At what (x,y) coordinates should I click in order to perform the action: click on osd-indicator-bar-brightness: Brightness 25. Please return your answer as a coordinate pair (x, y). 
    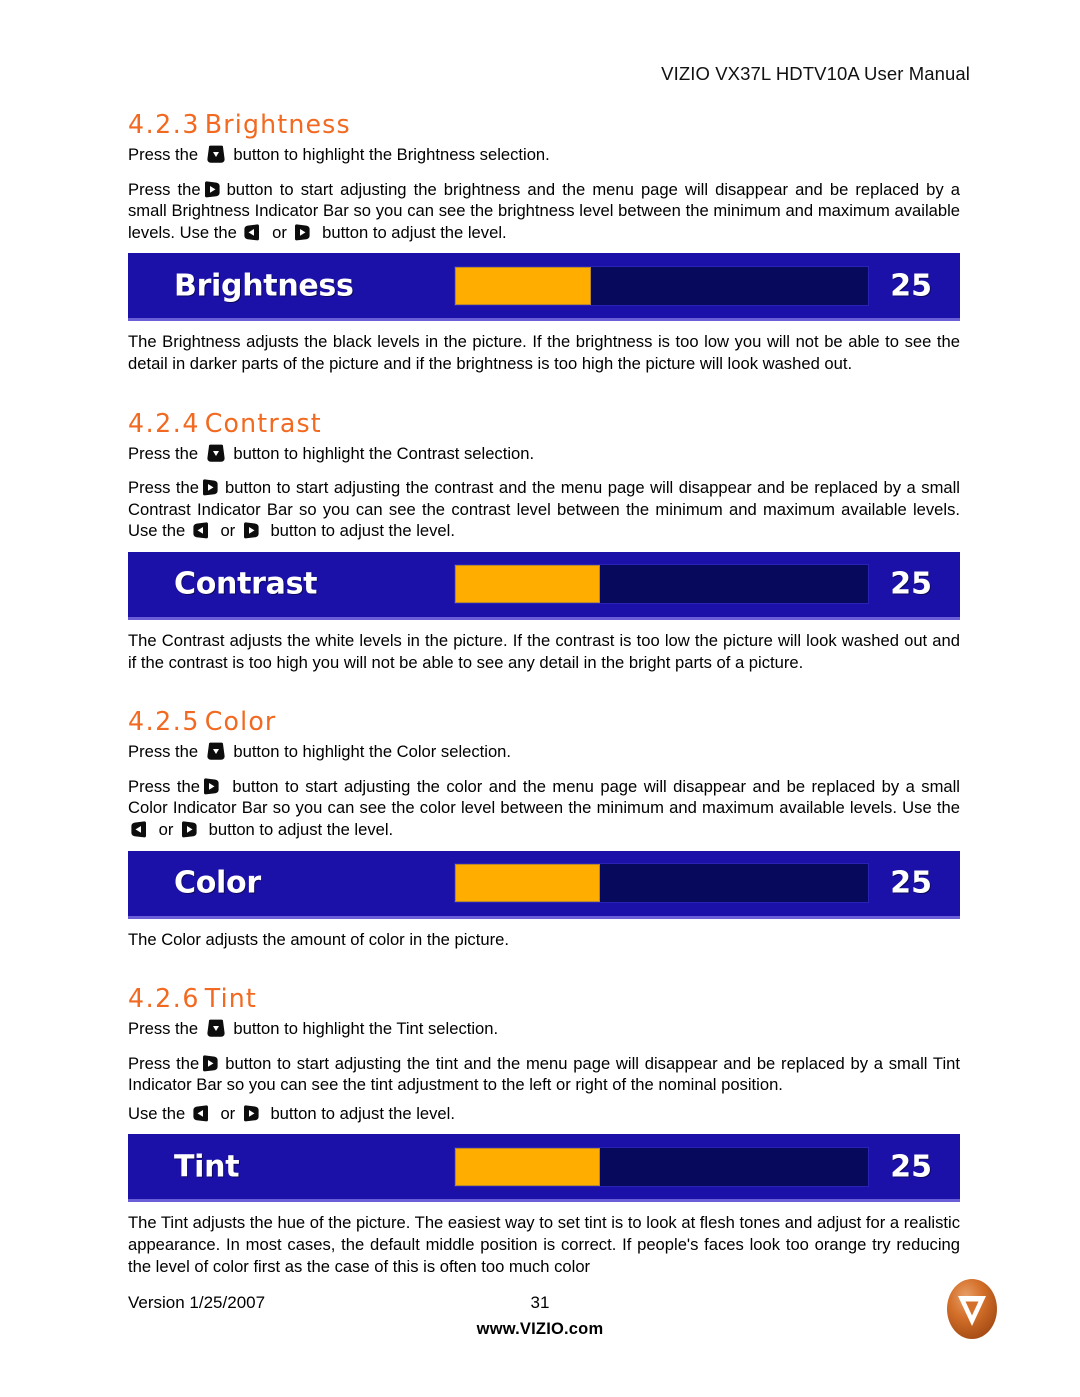
    Looking at the image, I should click on (544, 287).